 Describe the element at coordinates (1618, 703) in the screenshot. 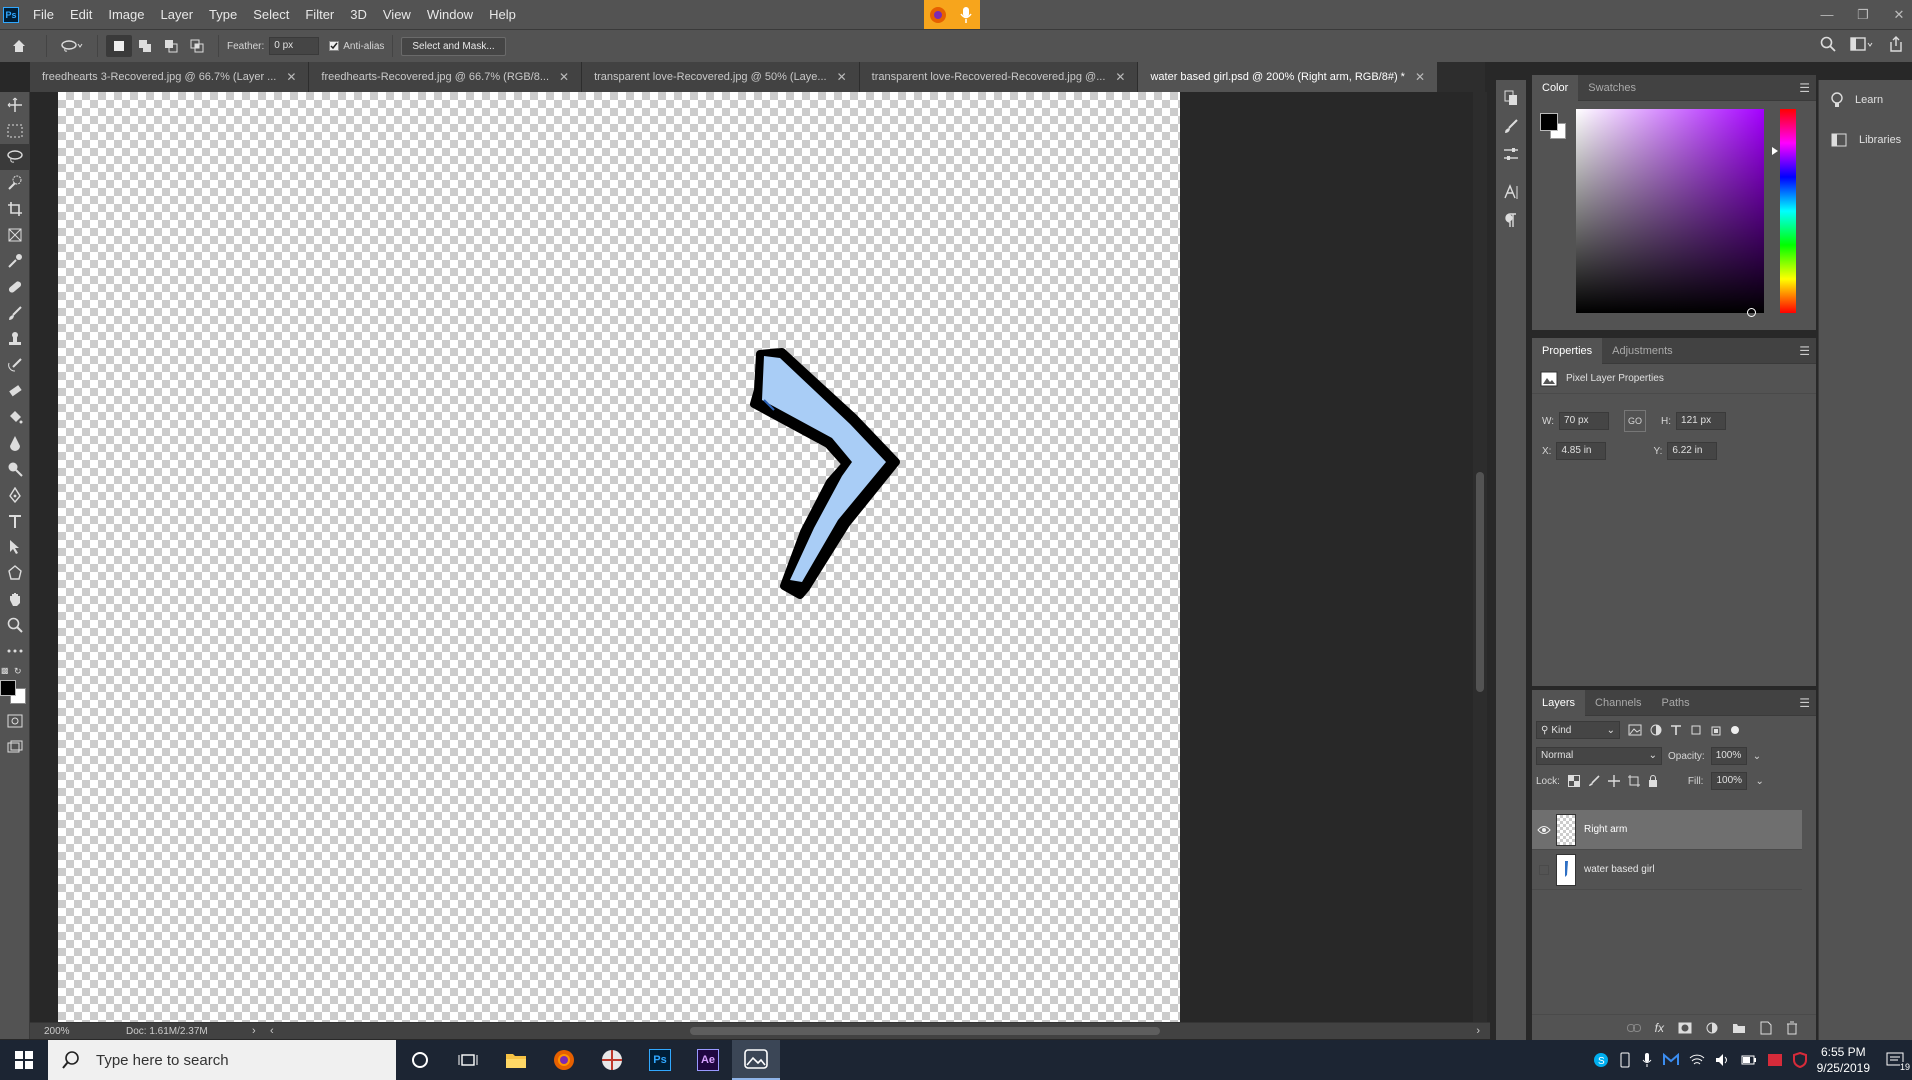

I see `tab-channels: Channels` at that location.